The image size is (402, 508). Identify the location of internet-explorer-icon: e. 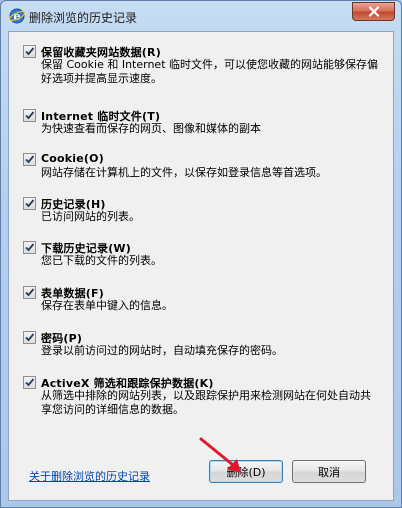
(17, 16).